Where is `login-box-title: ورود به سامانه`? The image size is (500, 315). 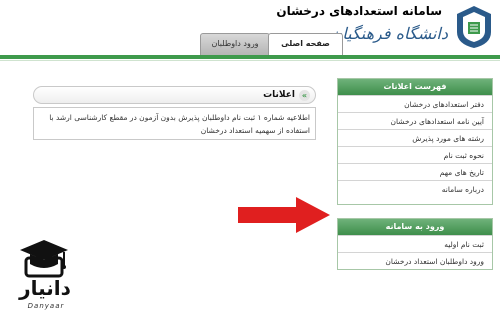 login-box-title: ورود به سامانه is located at coordinates (415, 227).